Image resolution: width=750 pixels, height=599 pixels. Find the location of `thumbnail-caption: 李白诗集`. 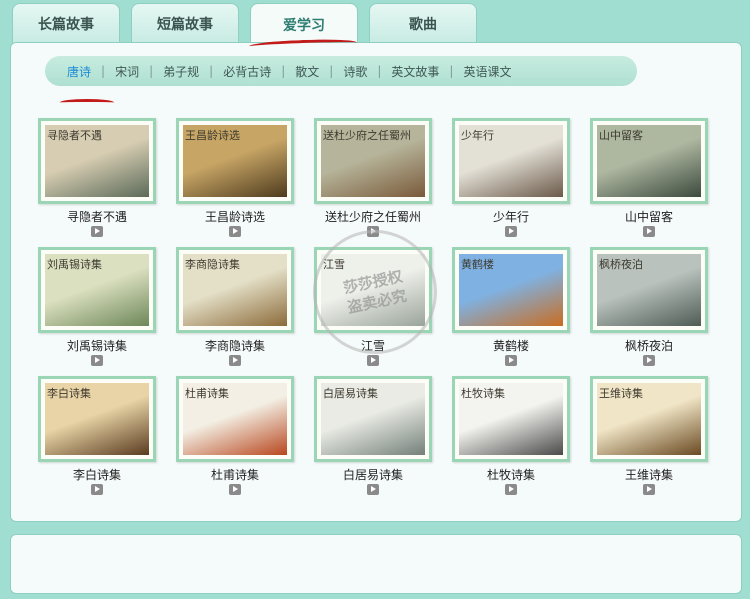

thumbnail-caption: 李白诗集 is located at coordinates (69, 393).